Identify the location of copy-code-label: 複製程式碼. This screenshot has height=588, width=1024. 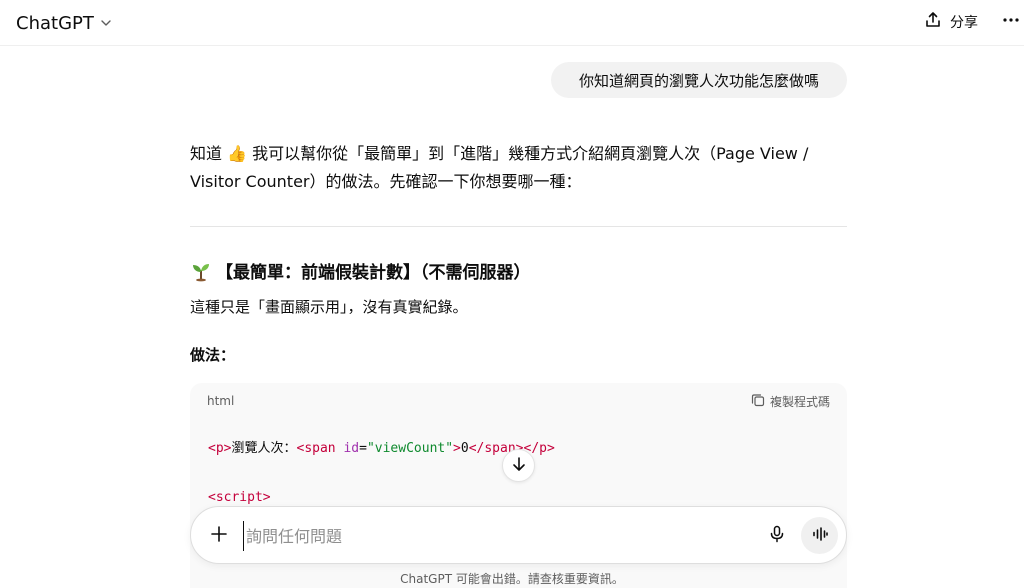
(799, 401).